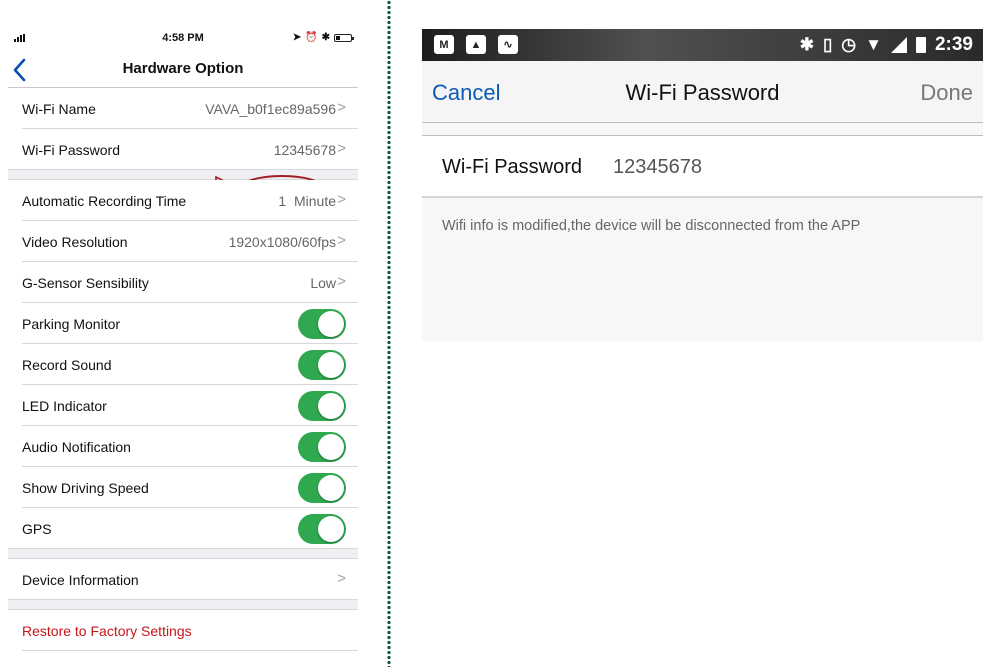 This screenshot has width=1000, height=667. Describe the element at coordinates (85, 282) in the screenshot. I see `row-label: G-Sensor Sensibility` at that location.